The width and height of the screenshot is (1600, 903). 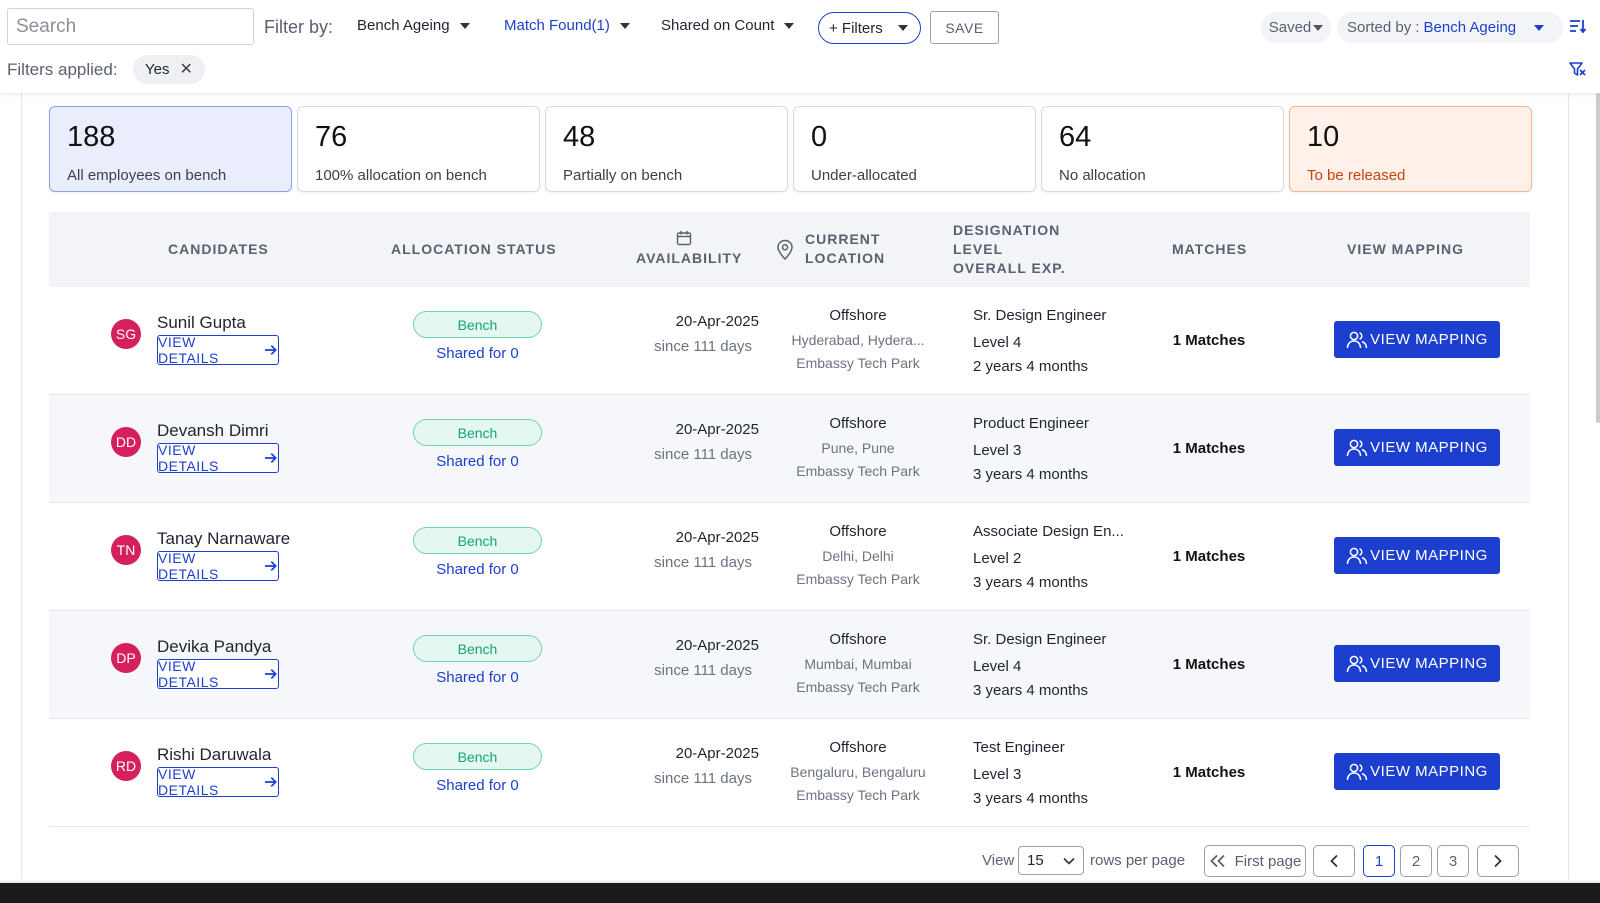 I want to click on header-designation-line2: LEVEL, so click(x=978, y=249).